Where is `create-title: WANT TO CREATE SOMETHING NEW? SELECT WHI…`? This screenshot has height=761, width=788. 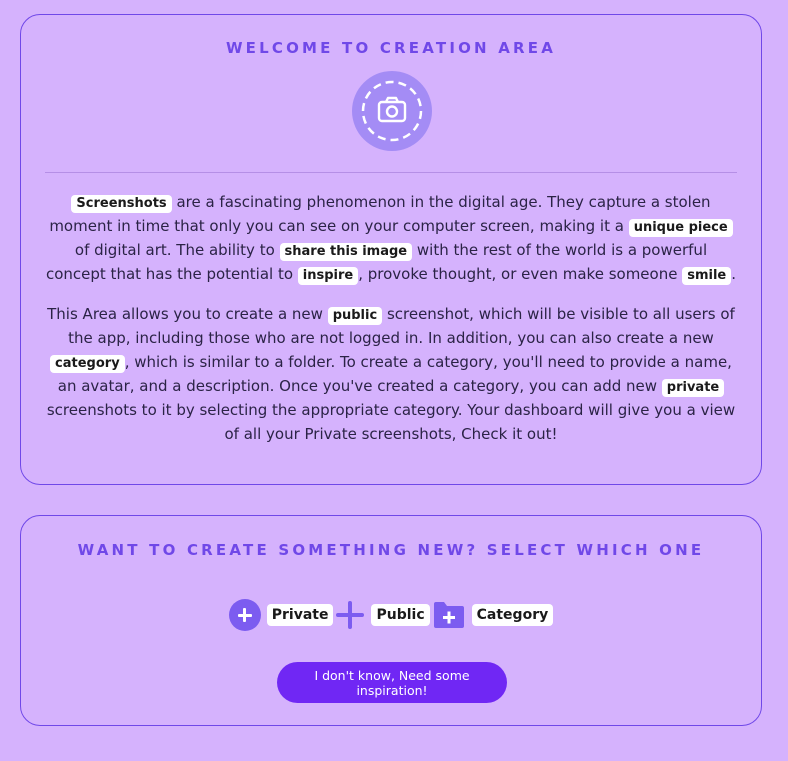
create-title: WANT TO CREATE SOMETHING NEW? SELECT WHI… is located at coordinates (391, 550).